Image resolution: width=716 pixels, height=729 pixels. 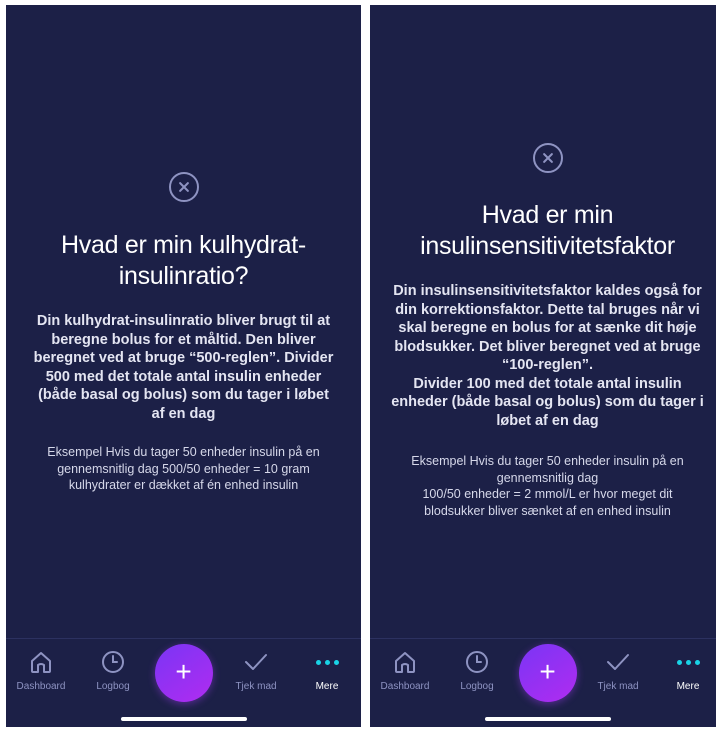 I want to click on page-title: Hvad er min insulinsensitivitetsfaktor, so click(x=547, y=230).